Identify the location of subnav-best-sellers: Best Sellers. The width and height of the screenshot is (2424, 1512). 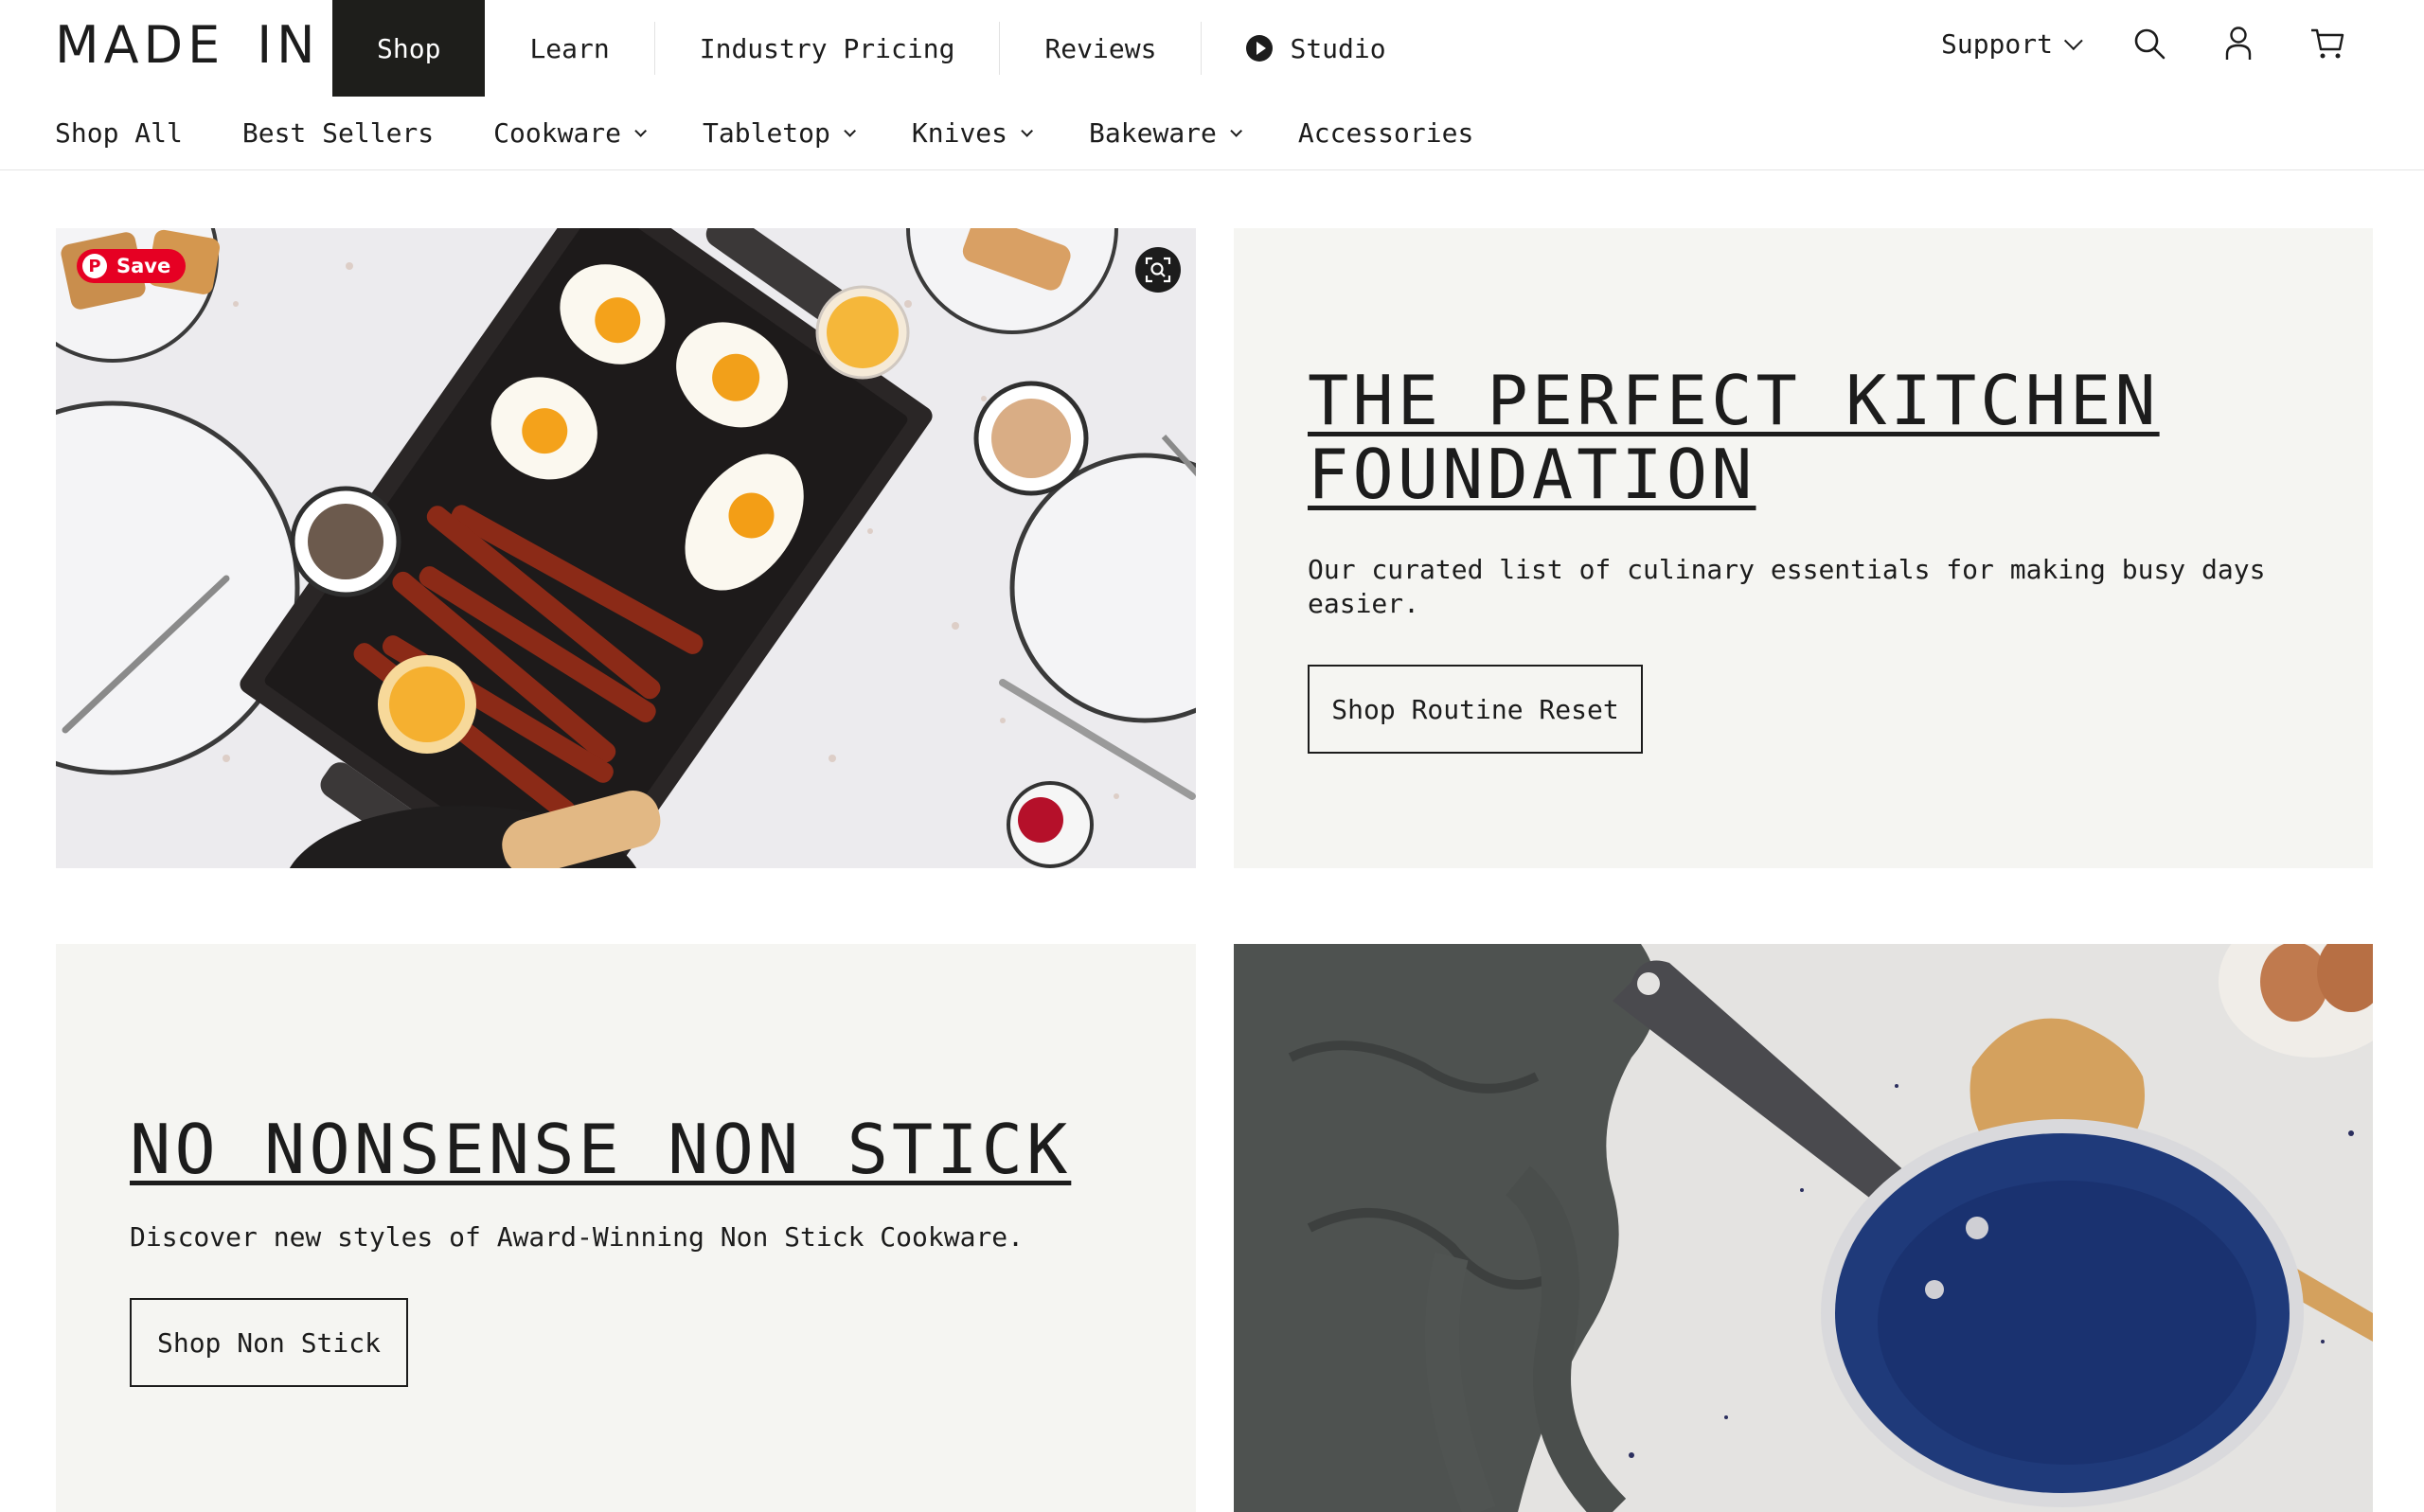
(338, 133).